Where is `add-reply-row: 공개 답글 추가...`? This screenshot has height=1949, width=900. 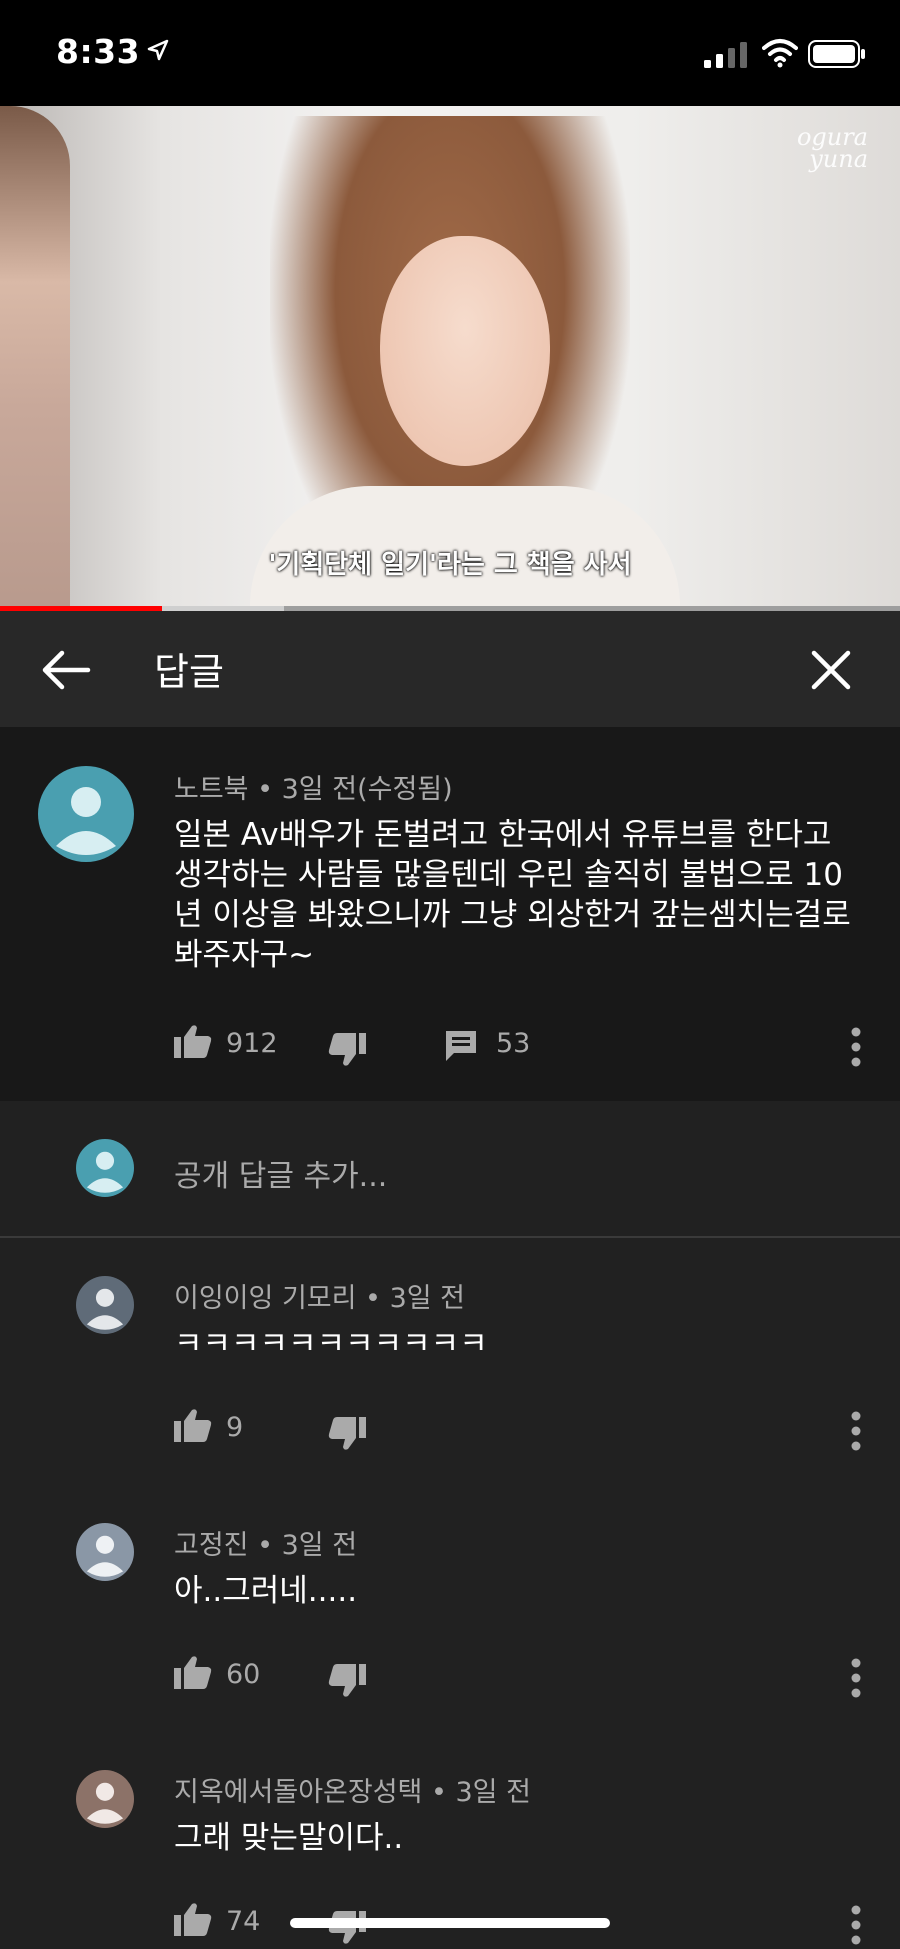
add-reply-row: 공개 답글 추가... is located at coordinates (450, 1169).